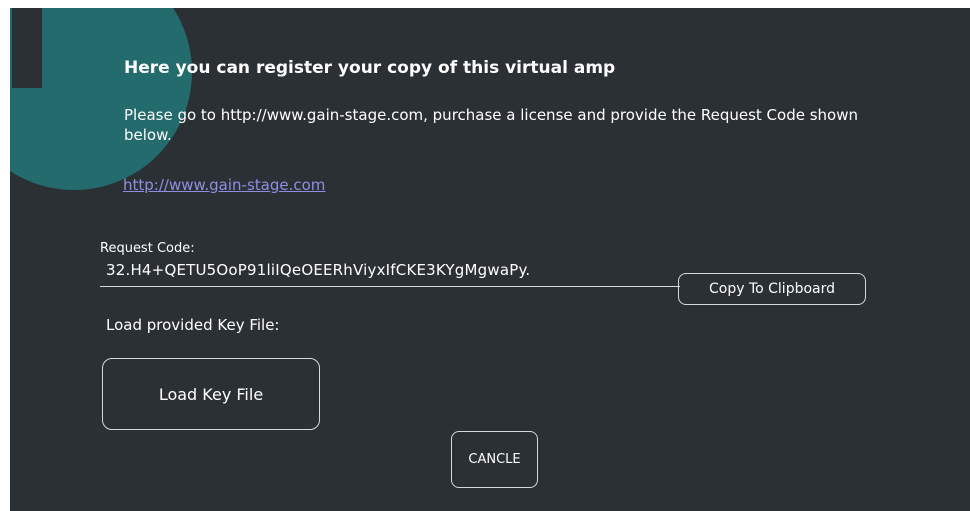 The width and height of the screenshot is (970, 511). Describe the element at coordinates (494, 459) in the screenshot. I see `cancel-button: CANCLE` at that location.